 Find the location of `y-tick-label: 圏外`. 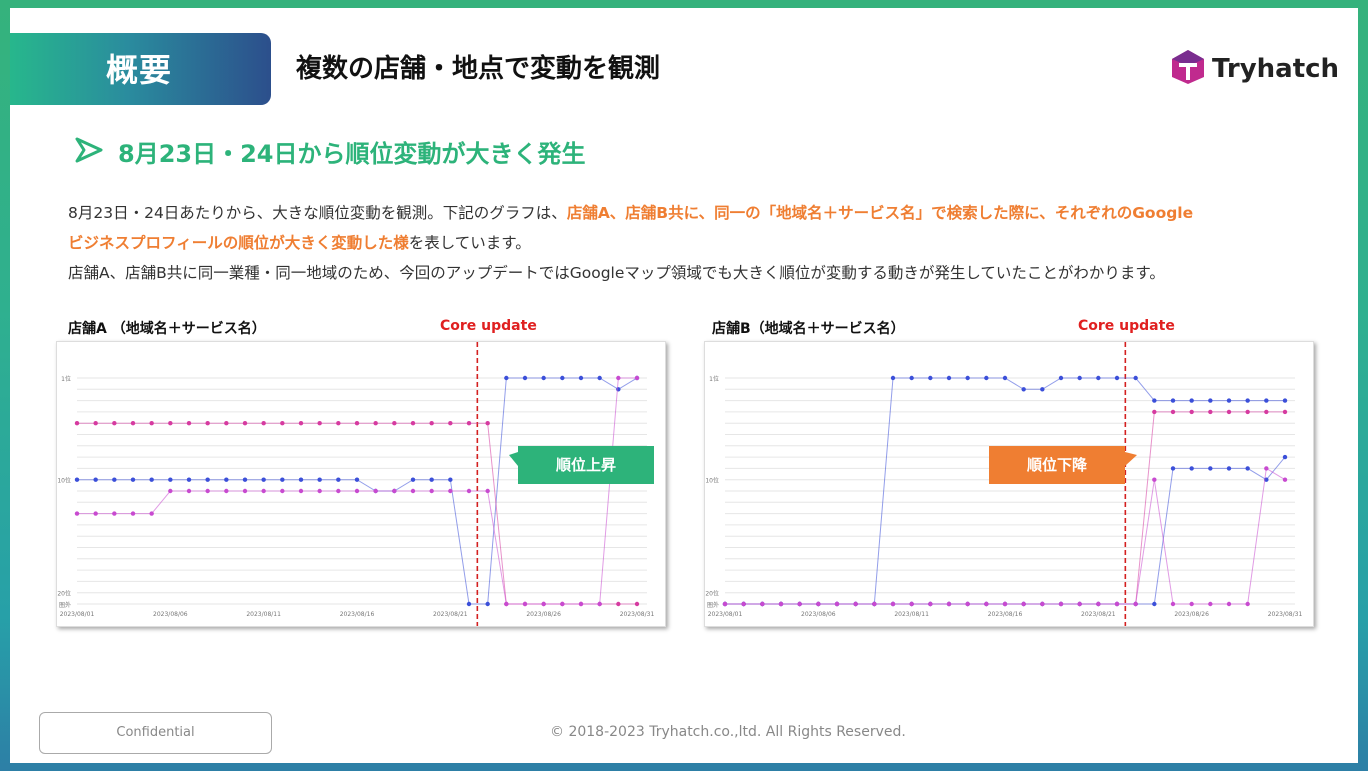

y-tick-label: 圏外 is located at coordinates (713, 605).